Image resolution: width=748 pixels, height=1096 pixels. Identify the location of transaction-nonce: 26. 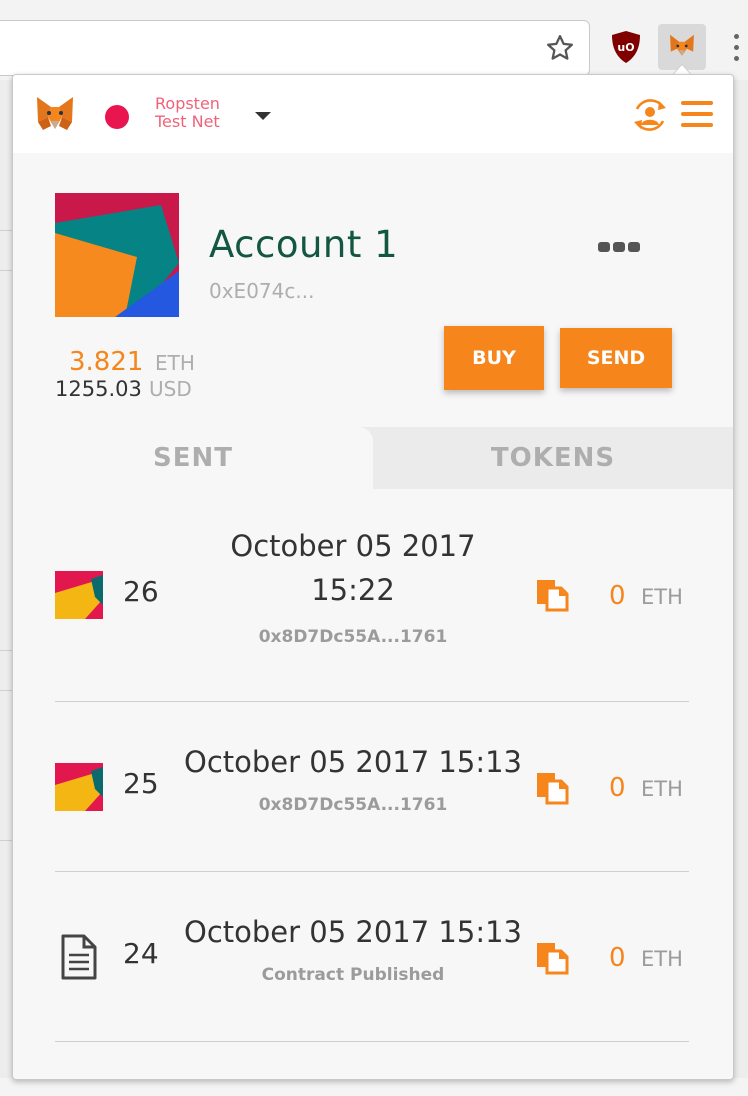
(141, 591).